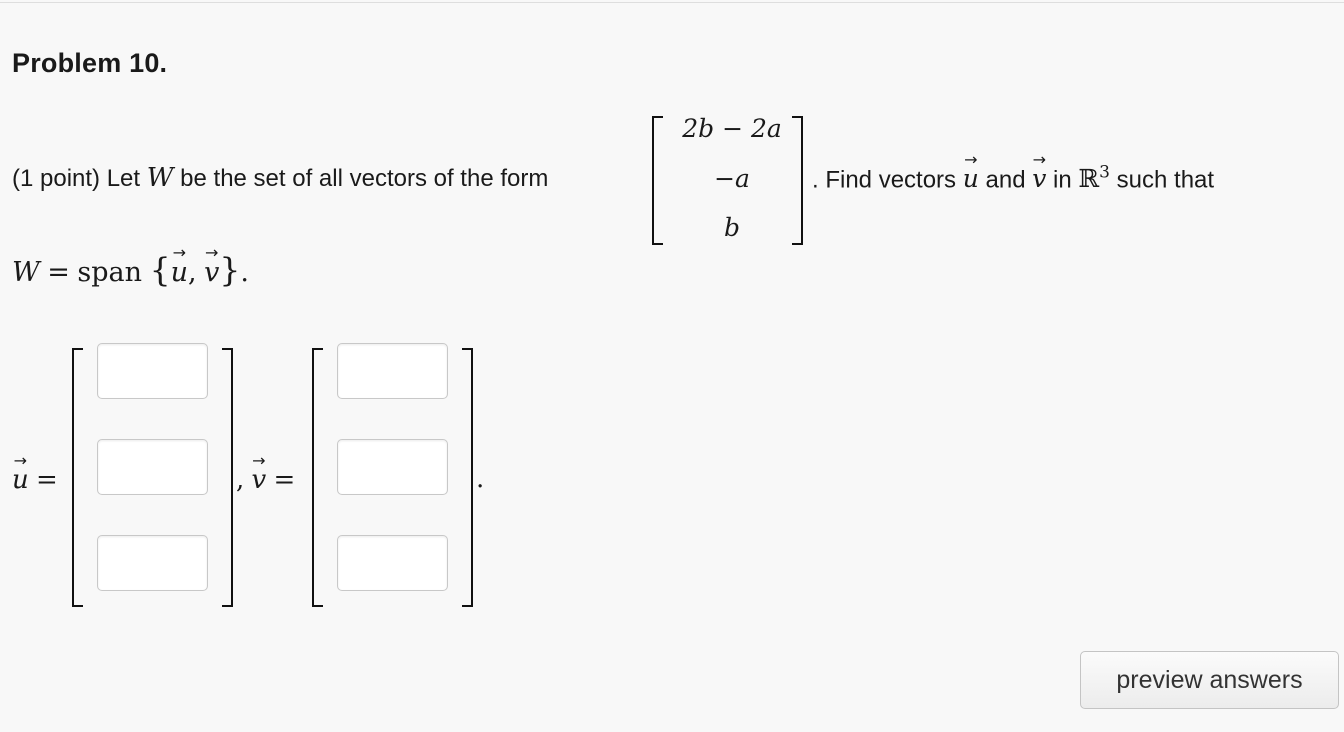 The height and width of the screenshot is (732, 1344). What do you see at coordinates (970, 172) in the screenshot?
I see `u-vector-symbol: → u` at bounding box center [970, 172].